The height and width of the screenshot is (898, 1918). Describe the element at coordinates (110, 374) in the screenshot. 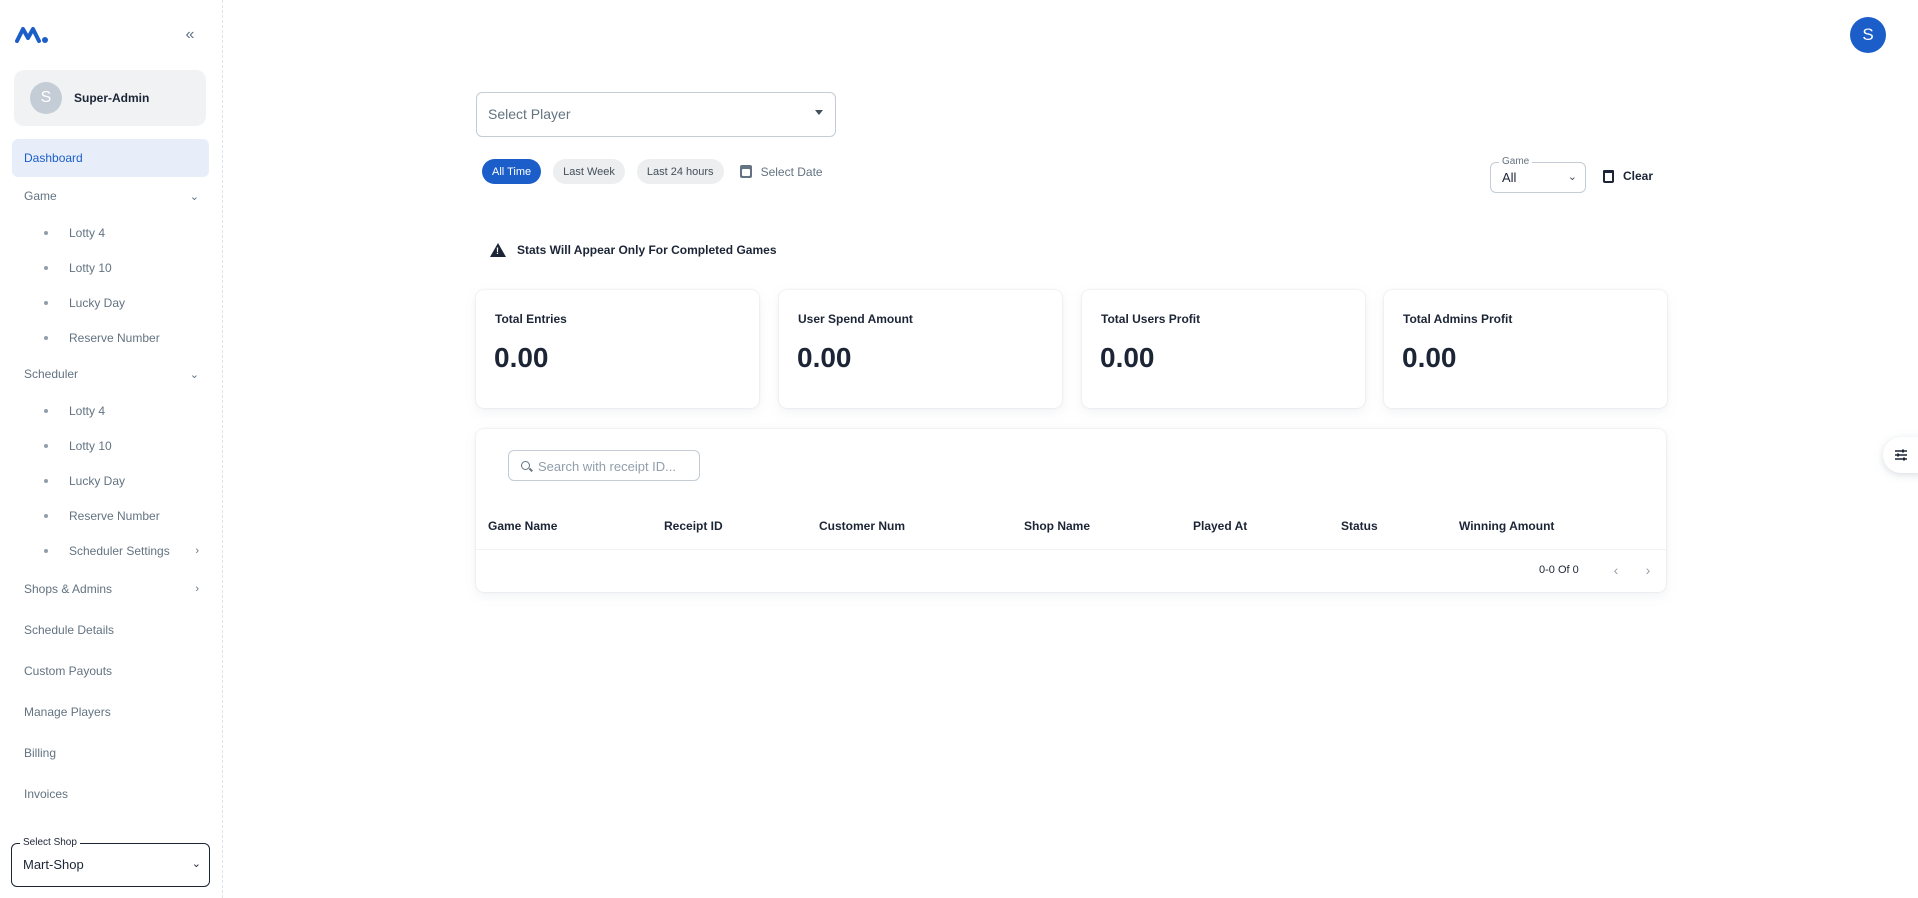

I see `sidebar-item-scheduler: Scheduler ⌄` at that location.